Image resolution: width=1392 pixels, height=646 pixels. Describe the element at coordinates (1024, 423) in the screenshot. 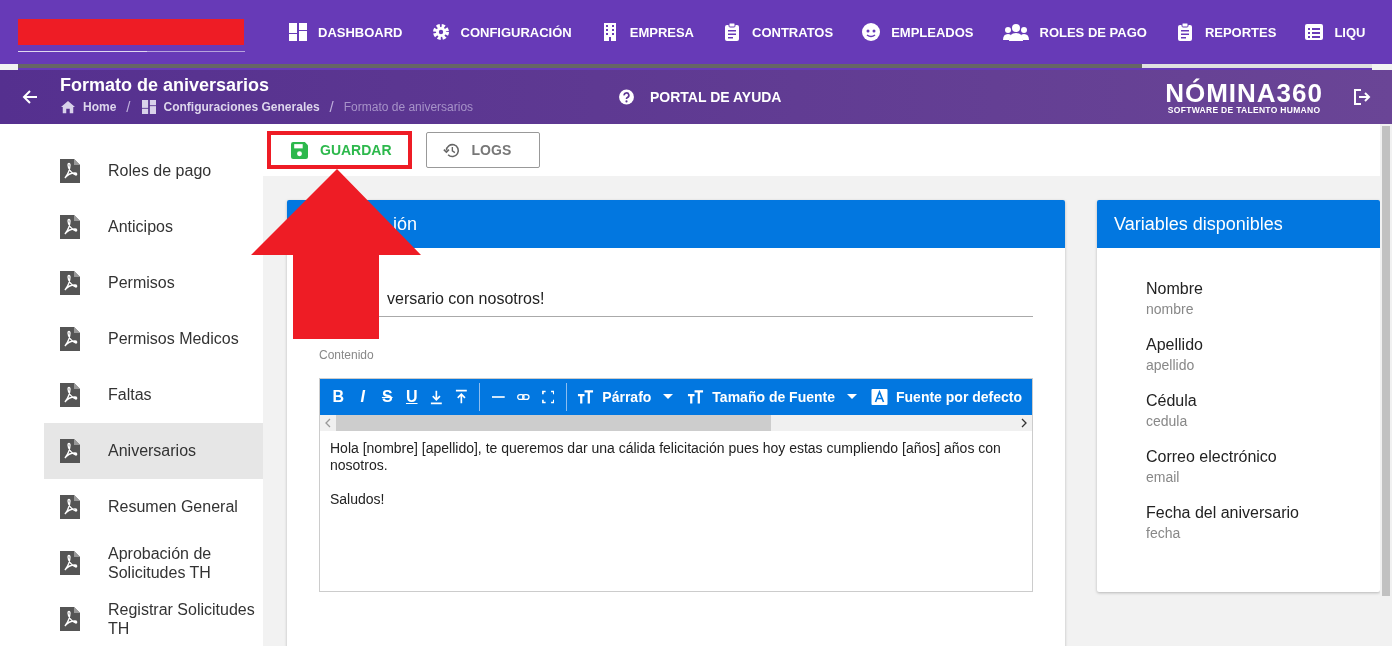

I see `chevron-right-icon` at that location.